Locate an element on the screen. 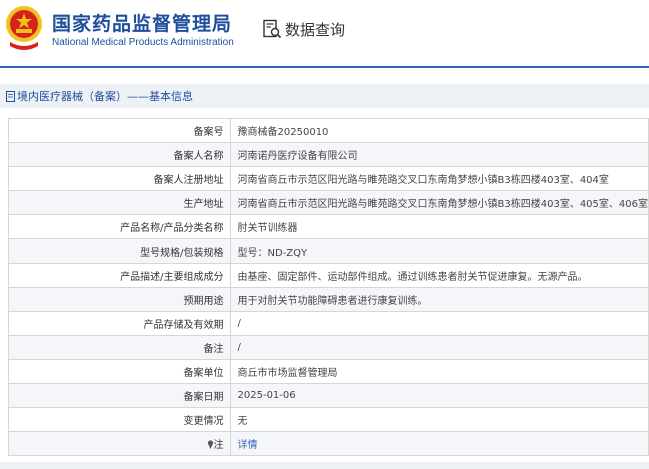 The image size is (649, 469). footer-bar is located at coordinates (324, 465).